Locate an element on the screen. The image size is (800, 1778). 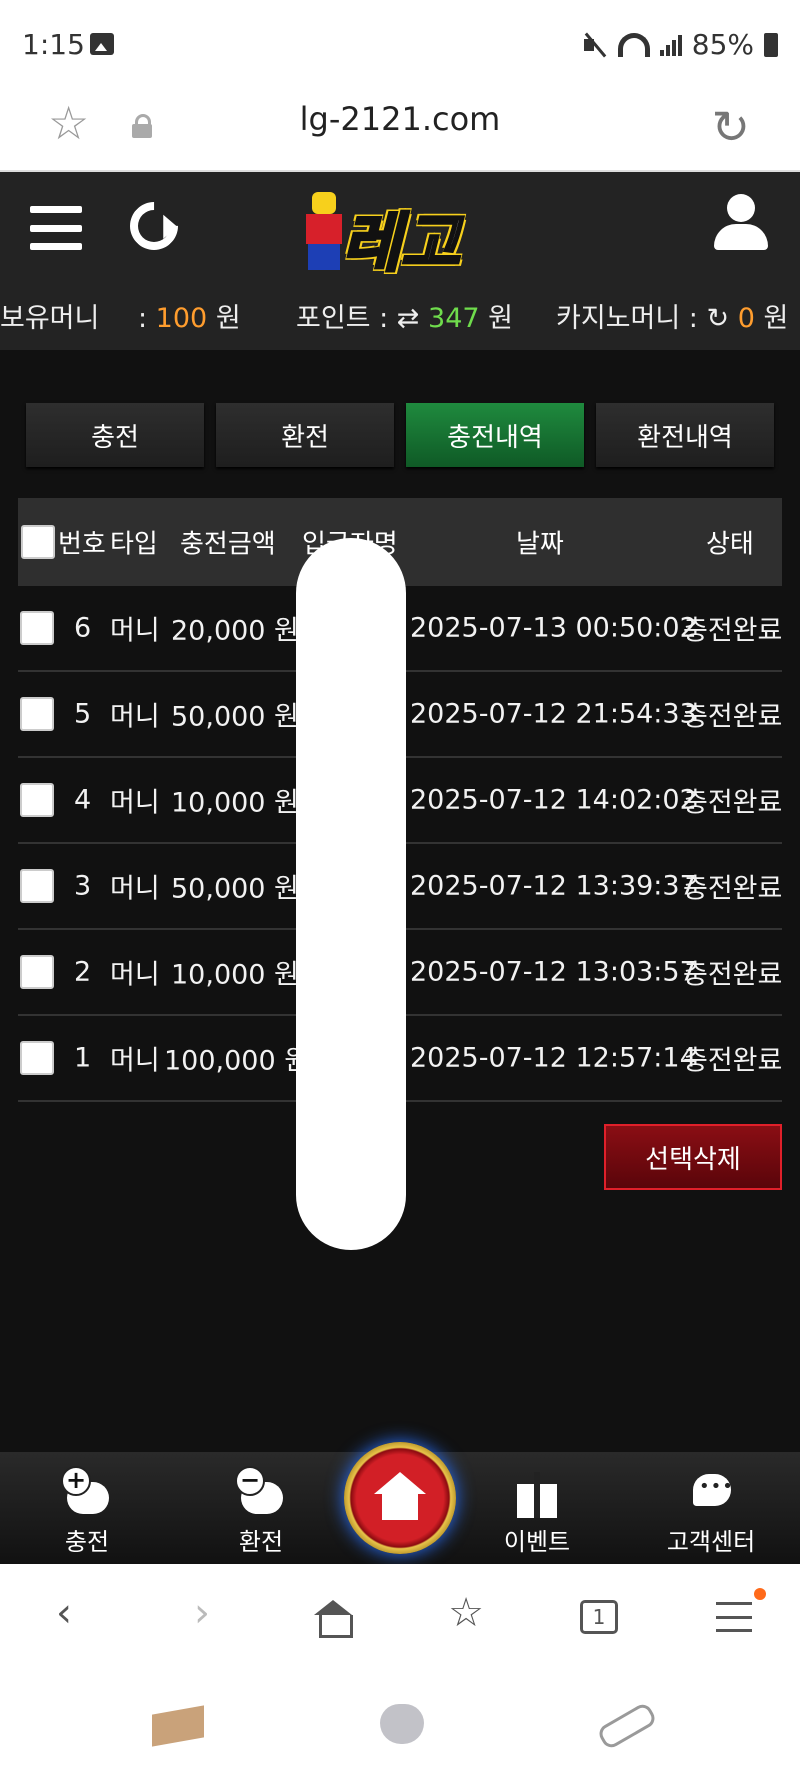
box-icon is located at coordinates (178, 1724).